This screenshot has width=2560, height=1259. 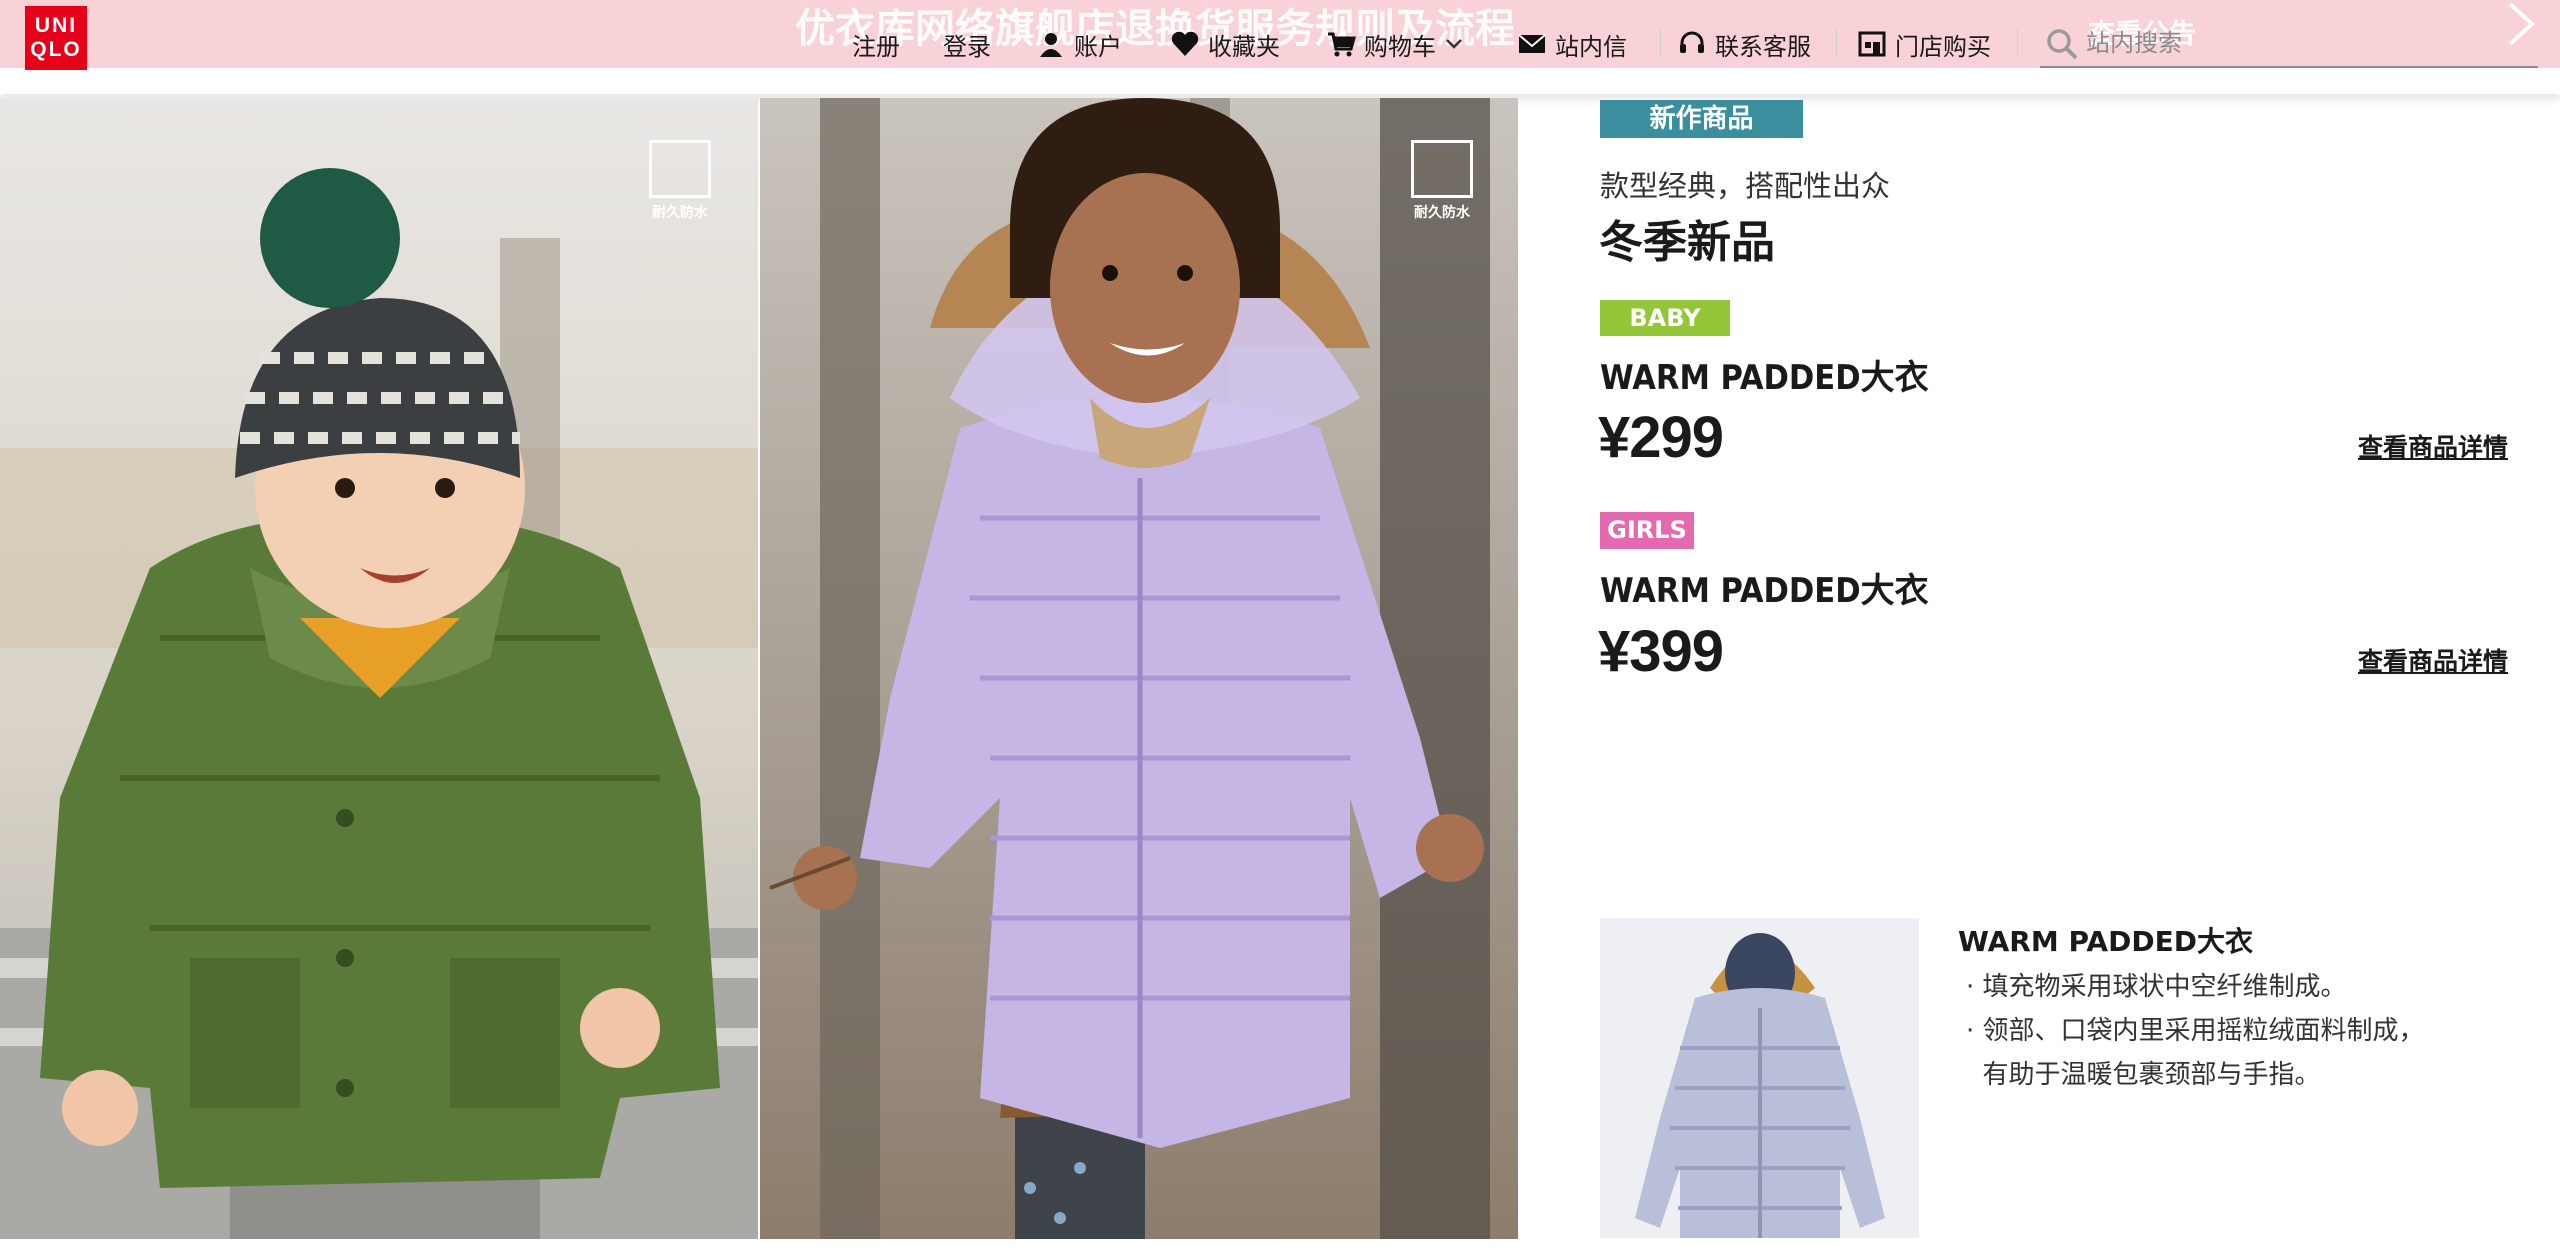 I want to click on user-icon, so click(x=1051, y=45).